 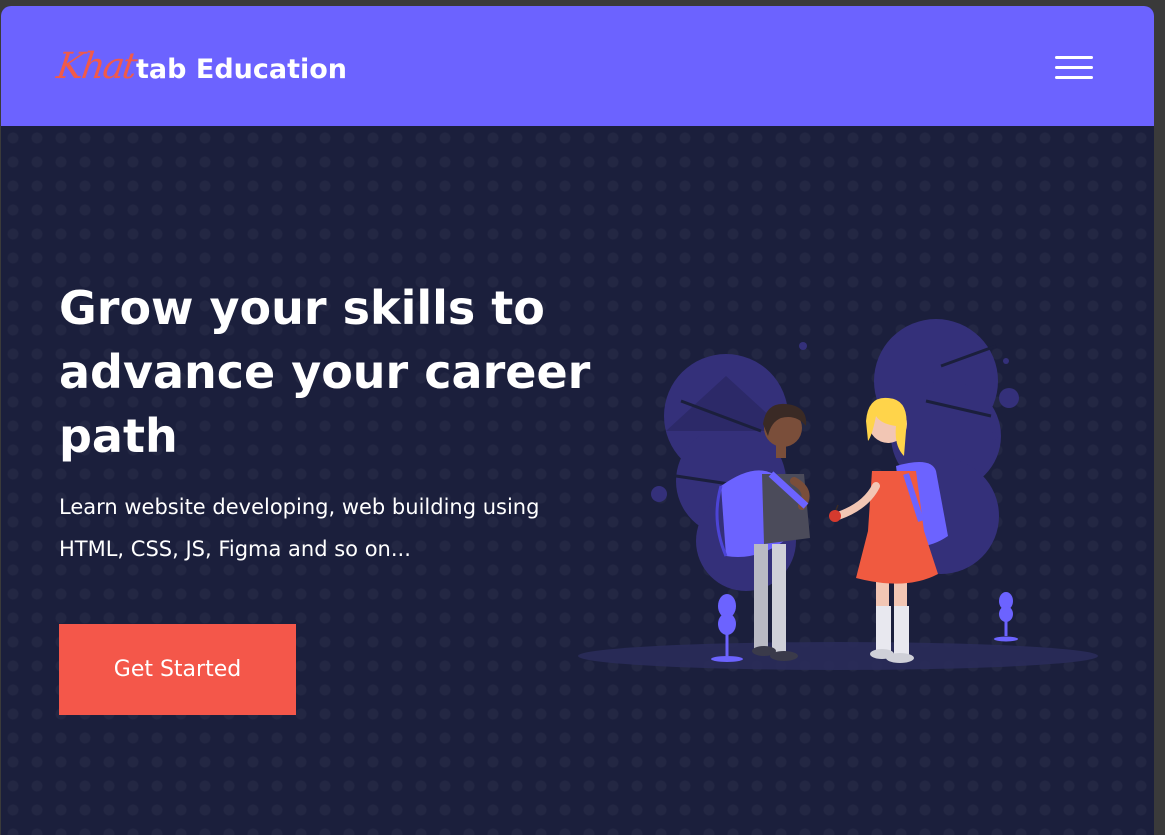 I want to click on hamburger-menu-icon, so click(x=1074, y=68).